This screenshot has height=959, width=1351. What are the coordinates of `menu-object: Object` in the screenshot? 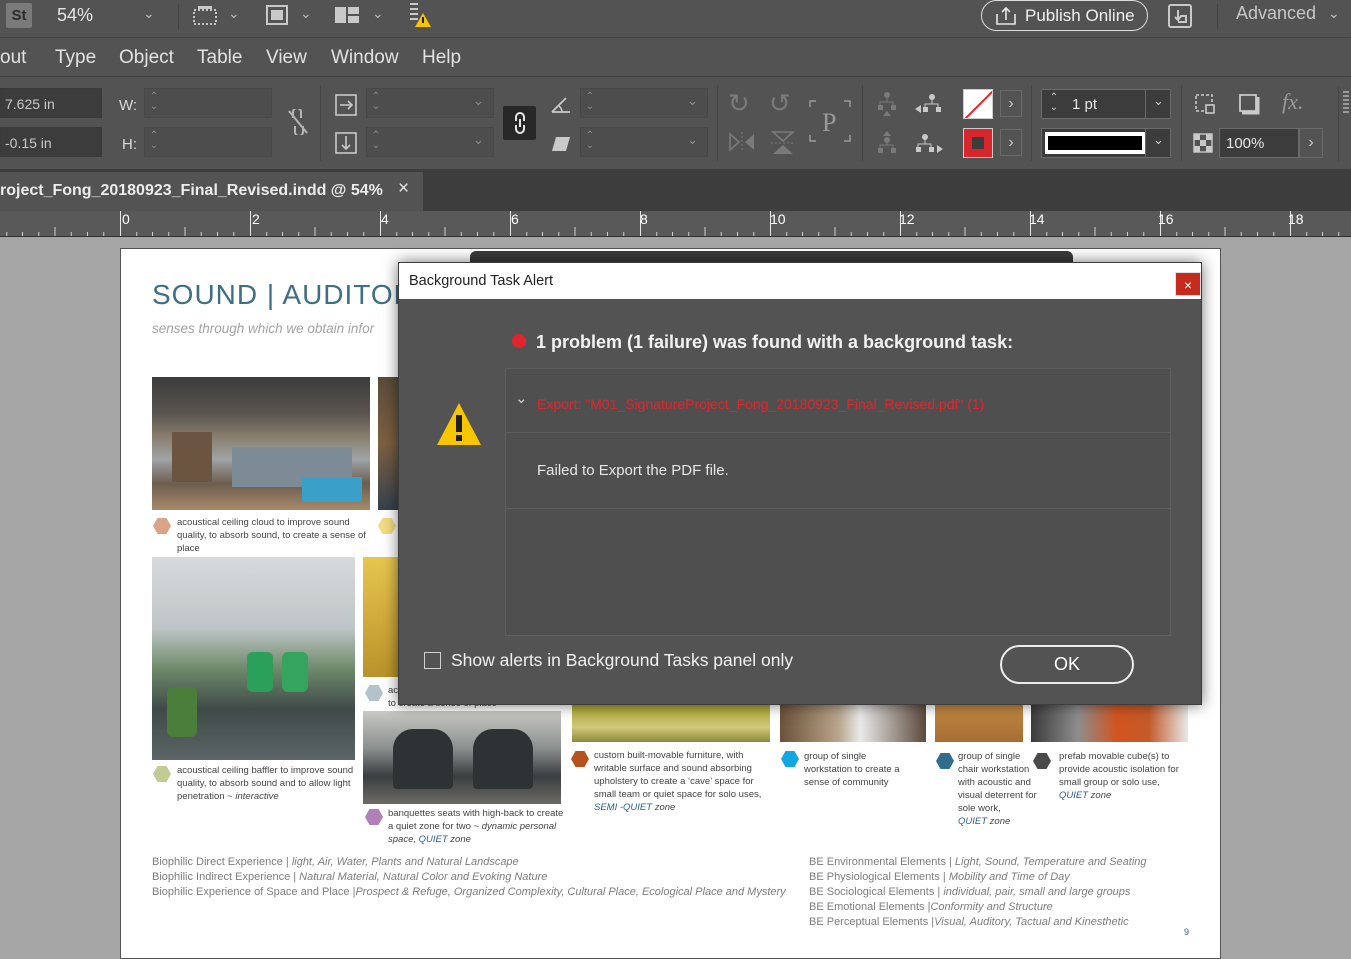 It's located at (146, 58).